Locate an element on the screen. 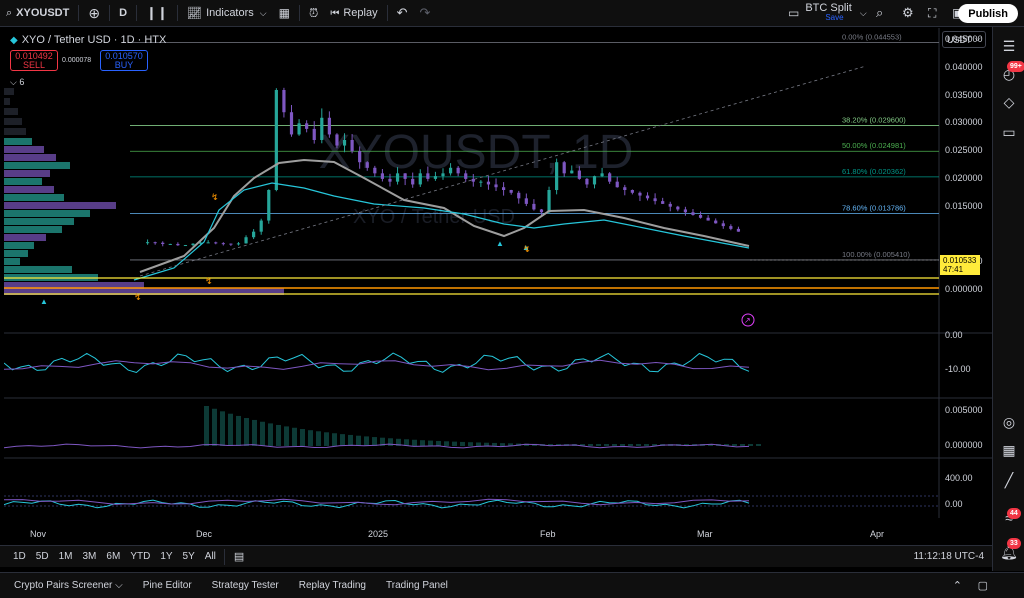 The image size is (1024, 598). target-icon: ◎ is located at coordinates (1009, 422).